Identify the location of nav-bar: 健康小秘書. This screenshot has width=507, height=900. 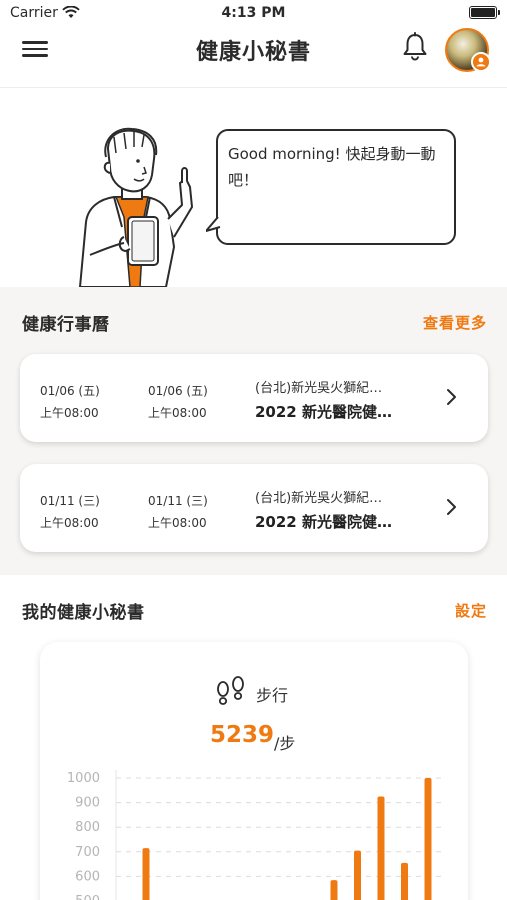
(253, 57).